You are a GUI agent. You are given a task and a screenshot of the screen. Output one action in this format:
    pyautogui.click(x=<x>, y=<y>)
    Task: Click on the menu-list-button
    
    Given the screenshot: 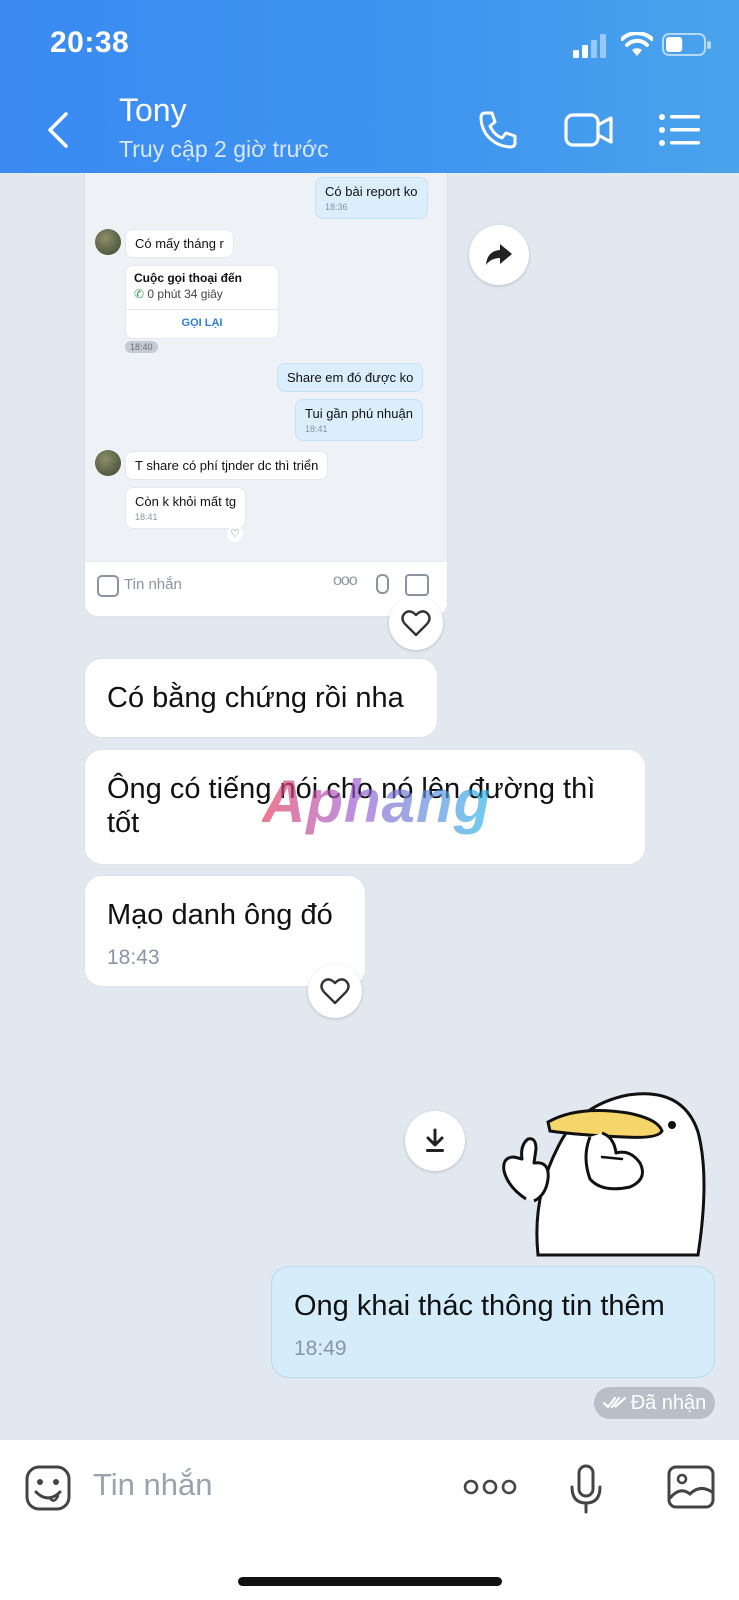 What is the action you would take?
    pyautogui.click(x=680, y=130)
    